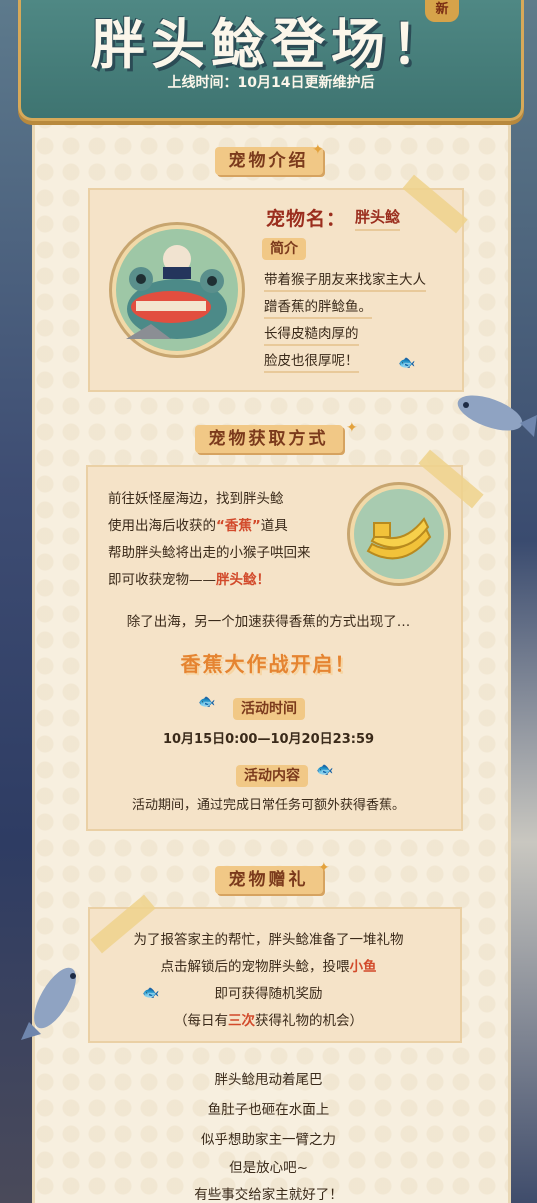  I want to click on pet-avatar, so click(177, 290).